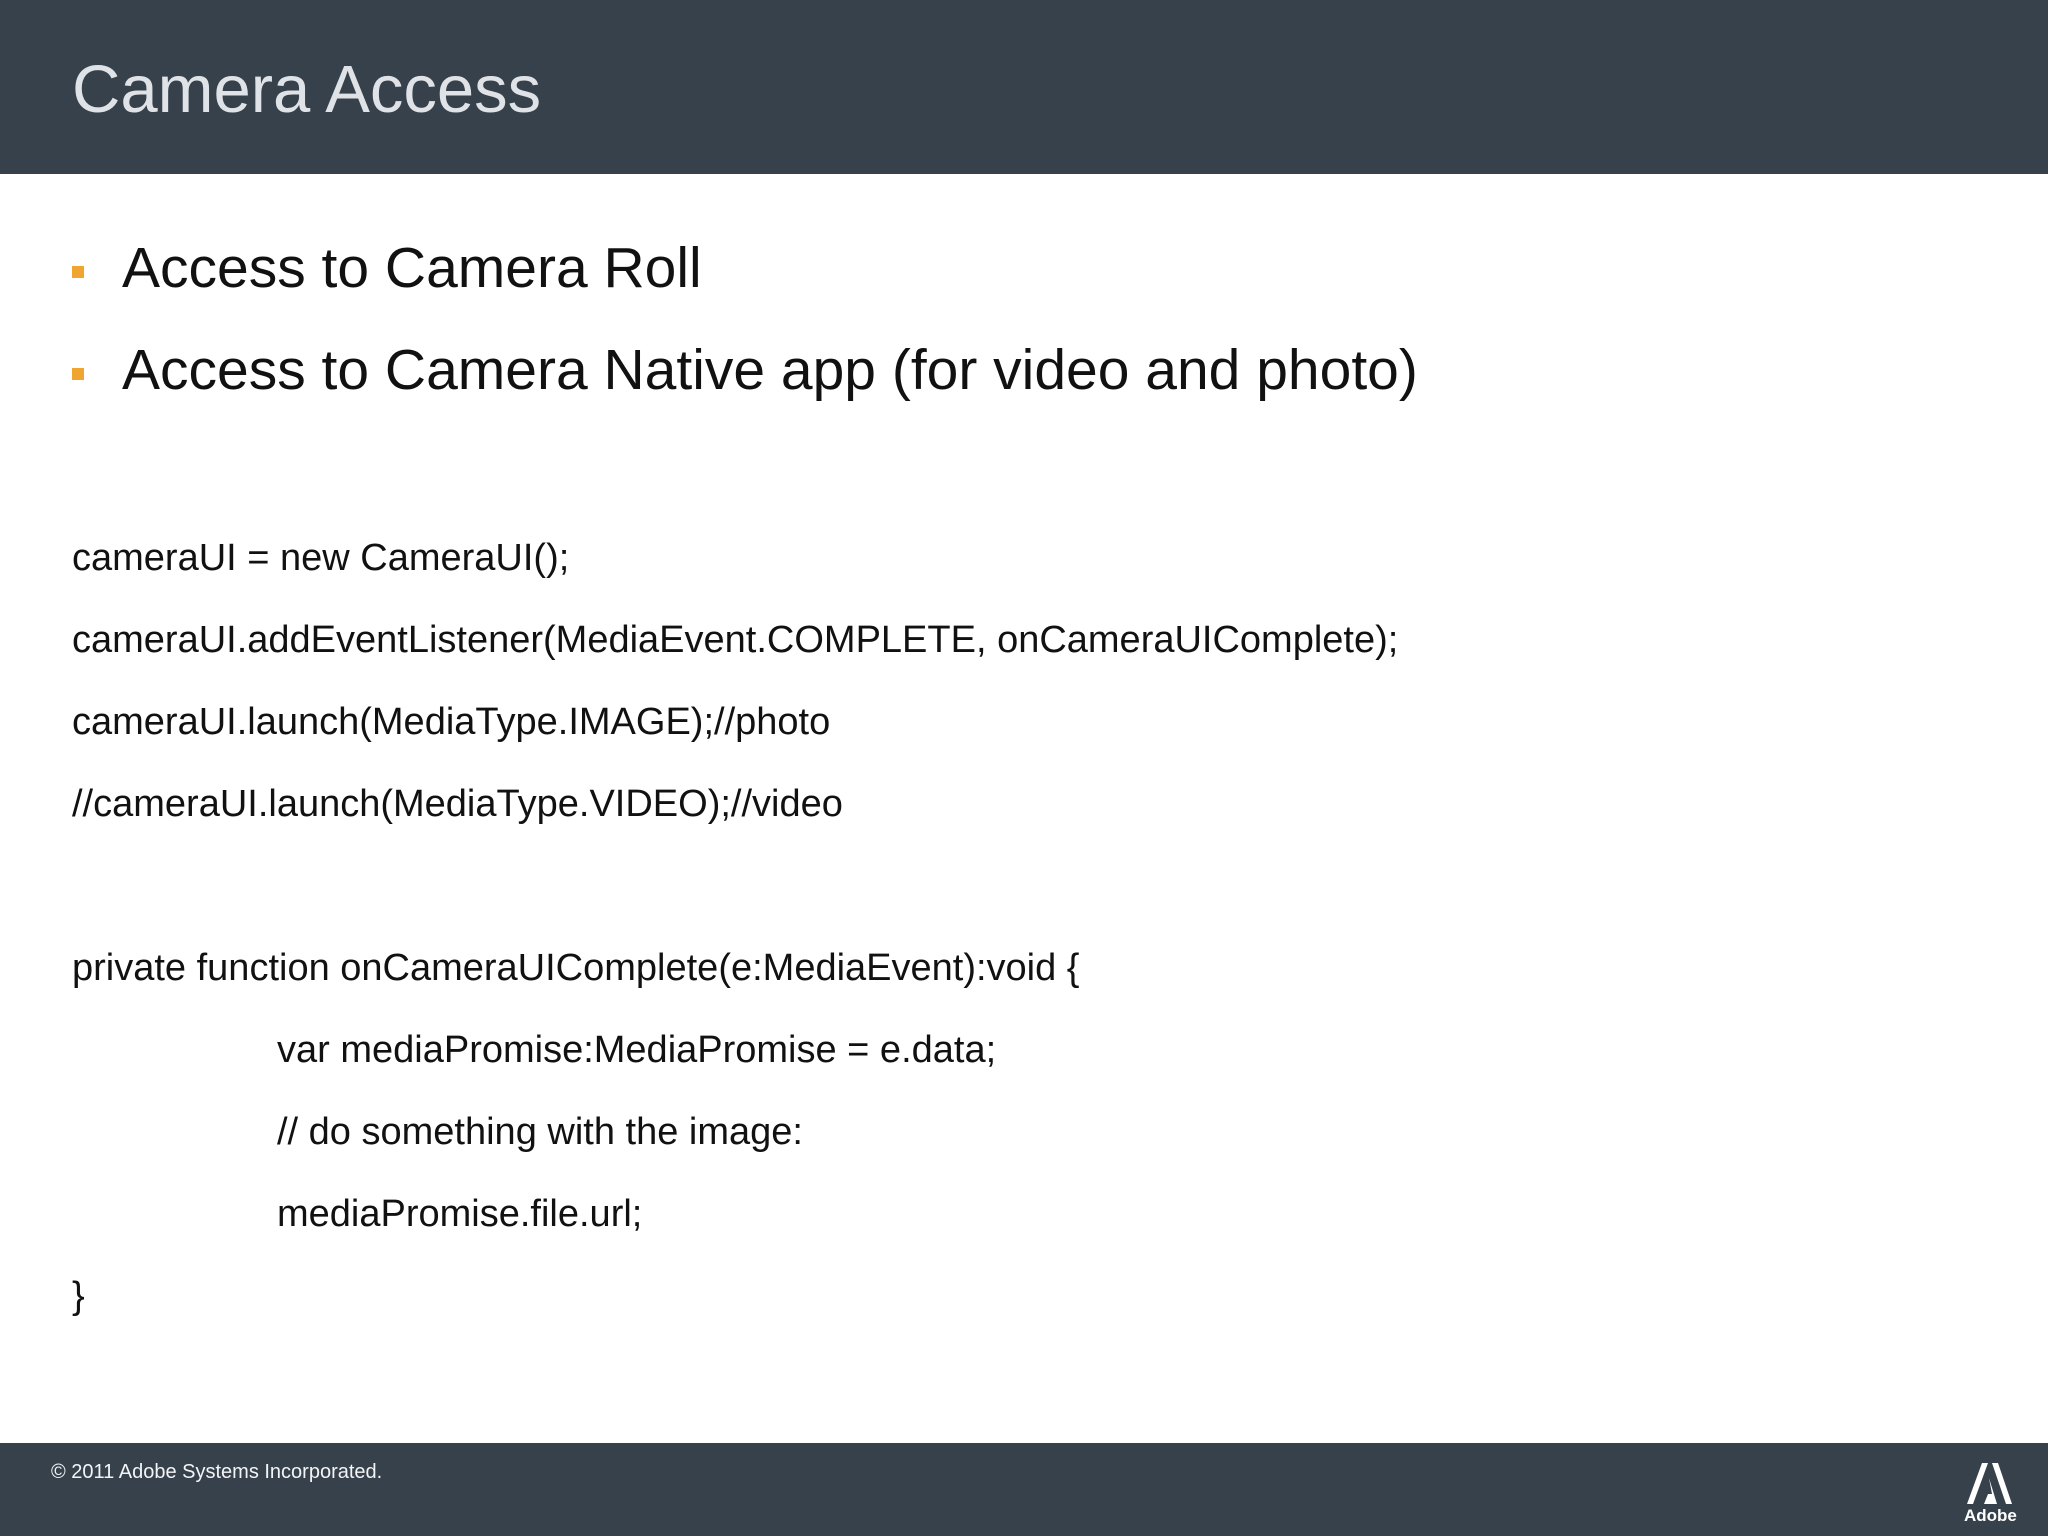 This screenshot has width=2048, height=1536. What do you see at coordinates (745, 281) in the screenshot?
I see `bullet-item: Access to Camera Roll` at bounding box center [745, 281].